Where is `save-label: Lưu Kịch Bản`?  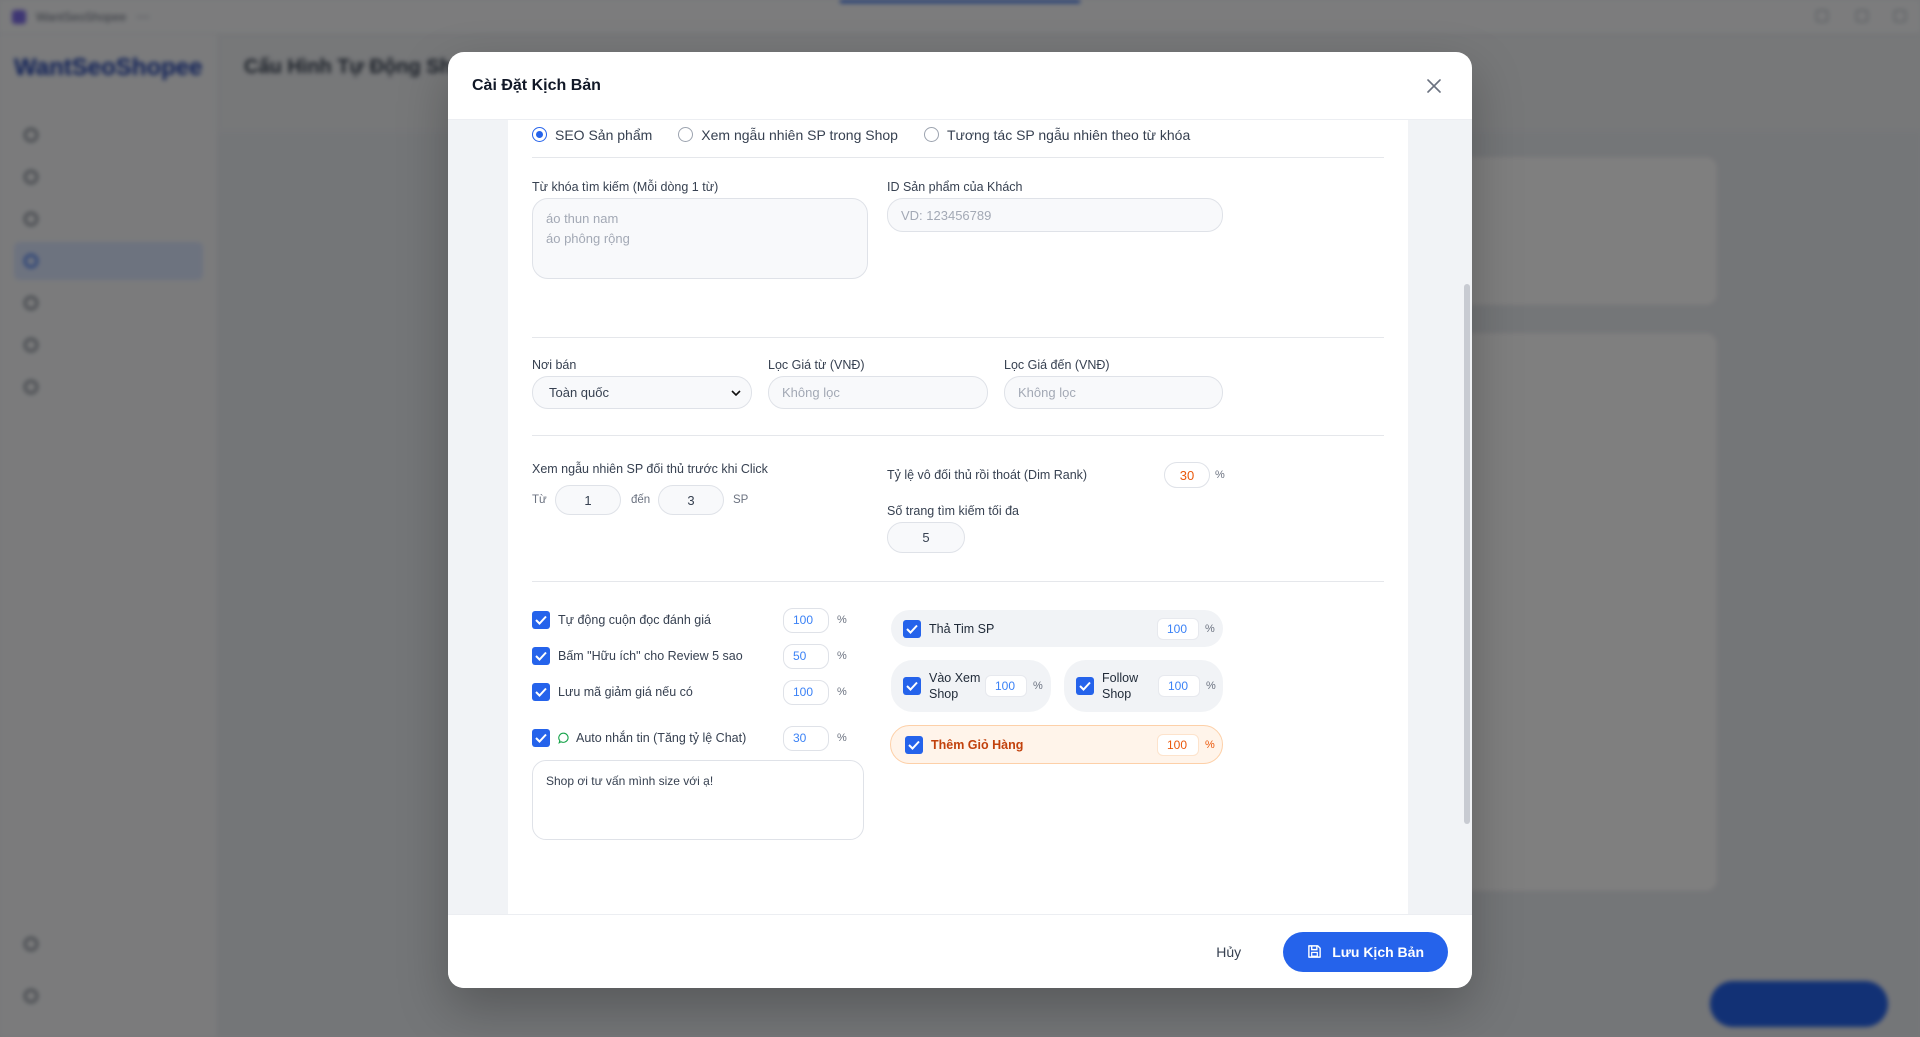 save-label: Lưu Kịch Bản is located at coordinates (1378, 951).